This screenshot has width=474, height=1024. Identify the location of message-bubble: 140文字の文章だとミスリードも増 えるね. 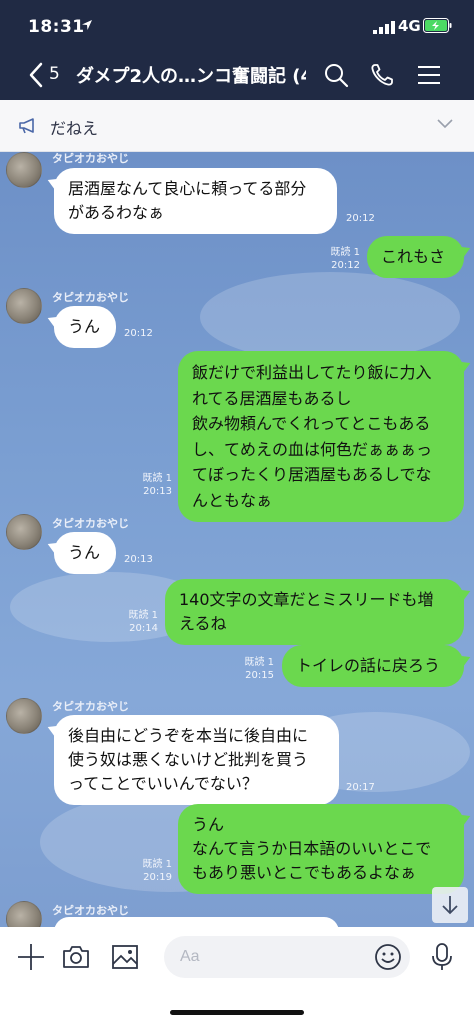
(314, 612).